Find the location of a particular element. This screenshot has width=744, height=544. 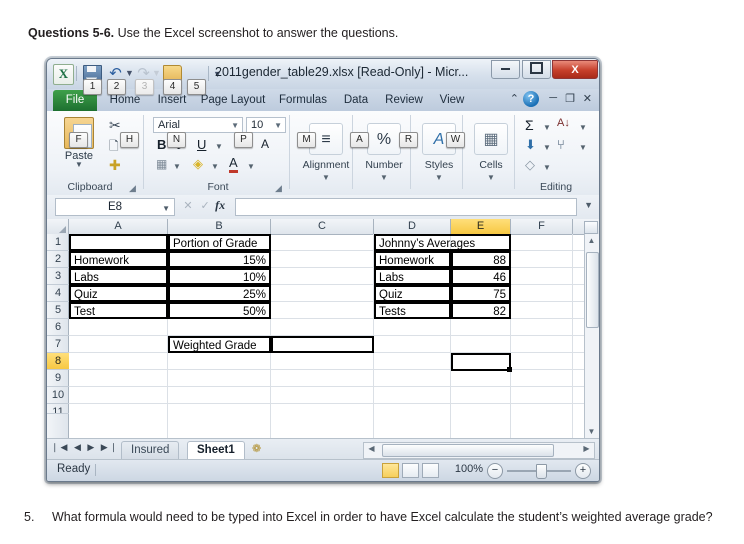

zoom-slider-thumb is located at coordinates (541, 471).